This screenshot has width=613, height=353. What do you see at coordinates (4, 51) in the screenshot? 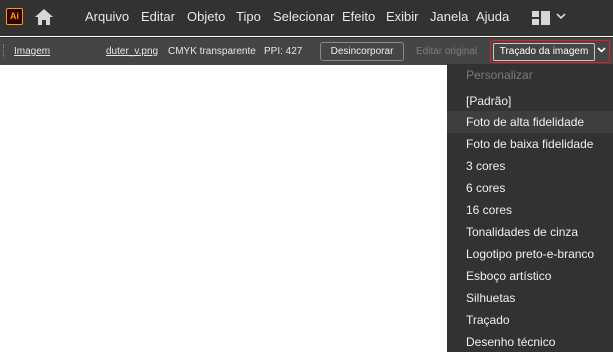
I see `grip-handle` at bounding box center [4, 51].